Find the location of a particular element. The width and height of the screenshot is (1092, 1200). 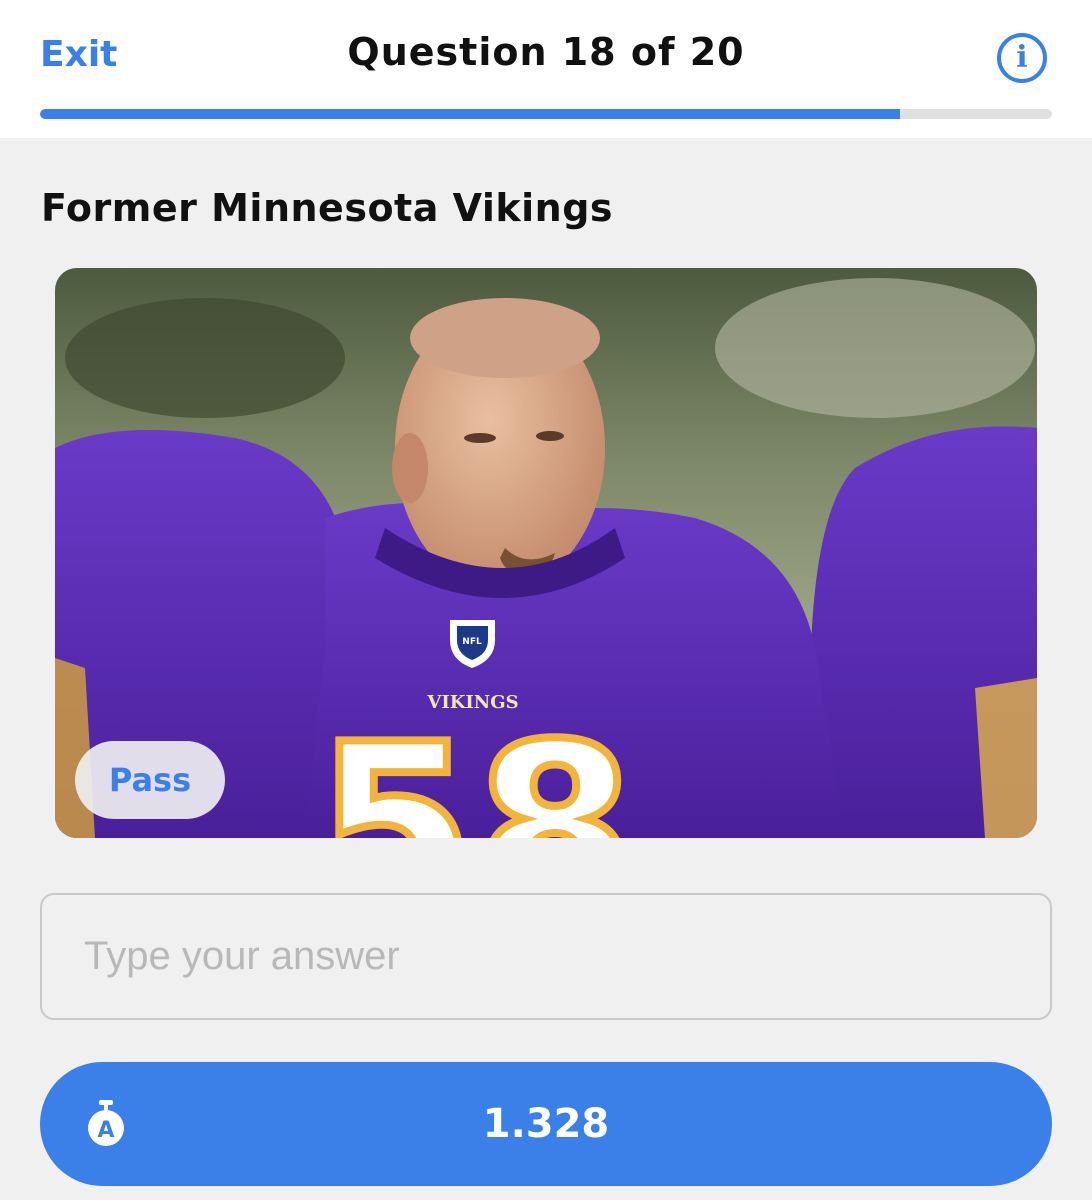

question-counter: Question 18 of 20 is located at coordinates (546, 52).